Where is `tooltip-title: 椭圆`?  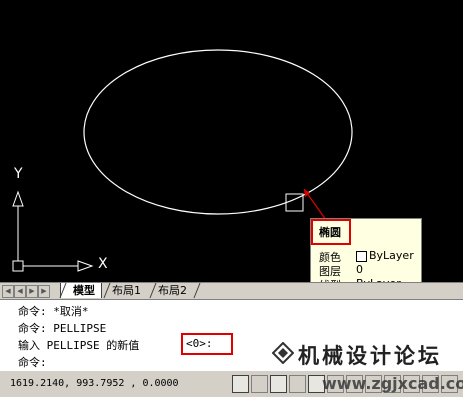
tooltip-title: 椭圆 is located at coordinates (330, 232).